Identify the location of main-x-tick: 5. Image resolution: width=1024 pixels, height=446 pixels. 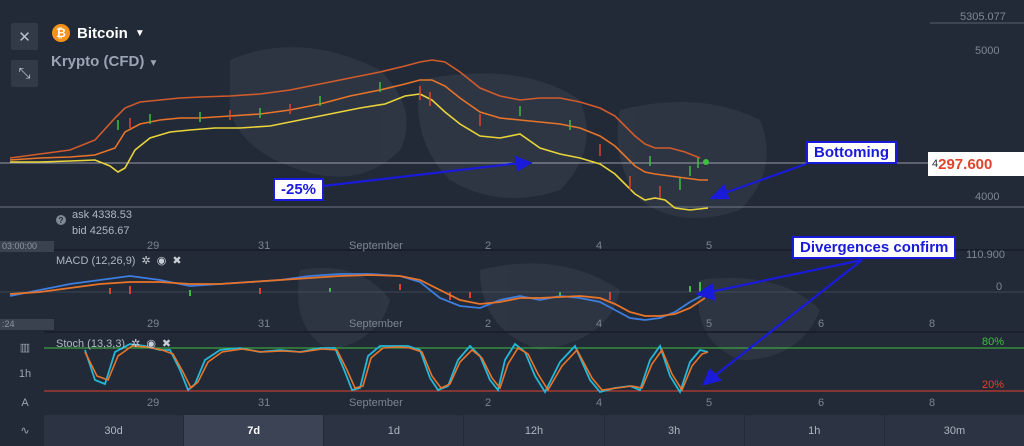
(709, 246).